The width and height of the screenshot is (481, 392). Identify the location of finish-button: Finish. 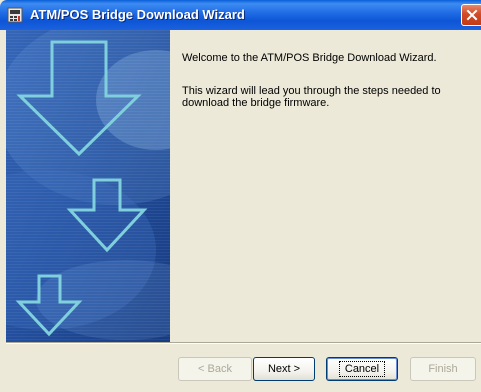
(443, 369).